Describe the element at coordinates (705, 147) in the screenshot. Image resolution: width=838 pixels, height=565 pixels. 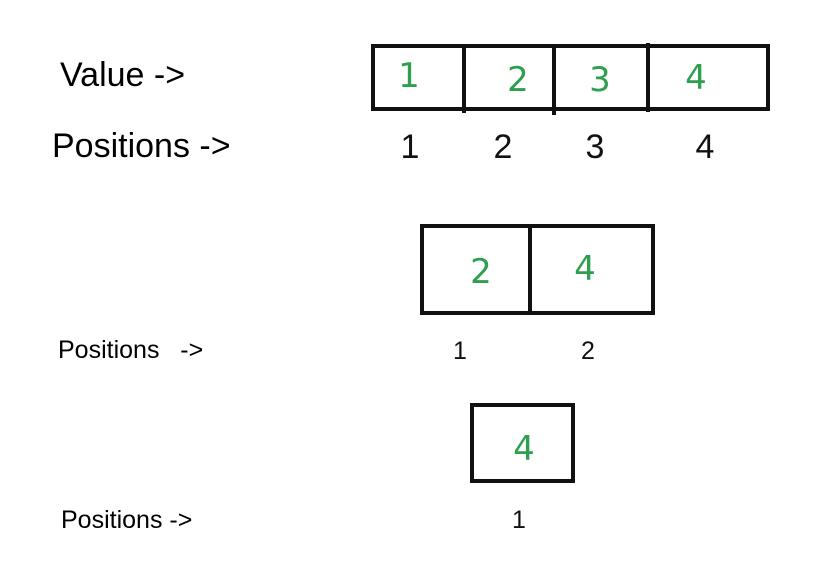
I see `position-number: 4` at that location.